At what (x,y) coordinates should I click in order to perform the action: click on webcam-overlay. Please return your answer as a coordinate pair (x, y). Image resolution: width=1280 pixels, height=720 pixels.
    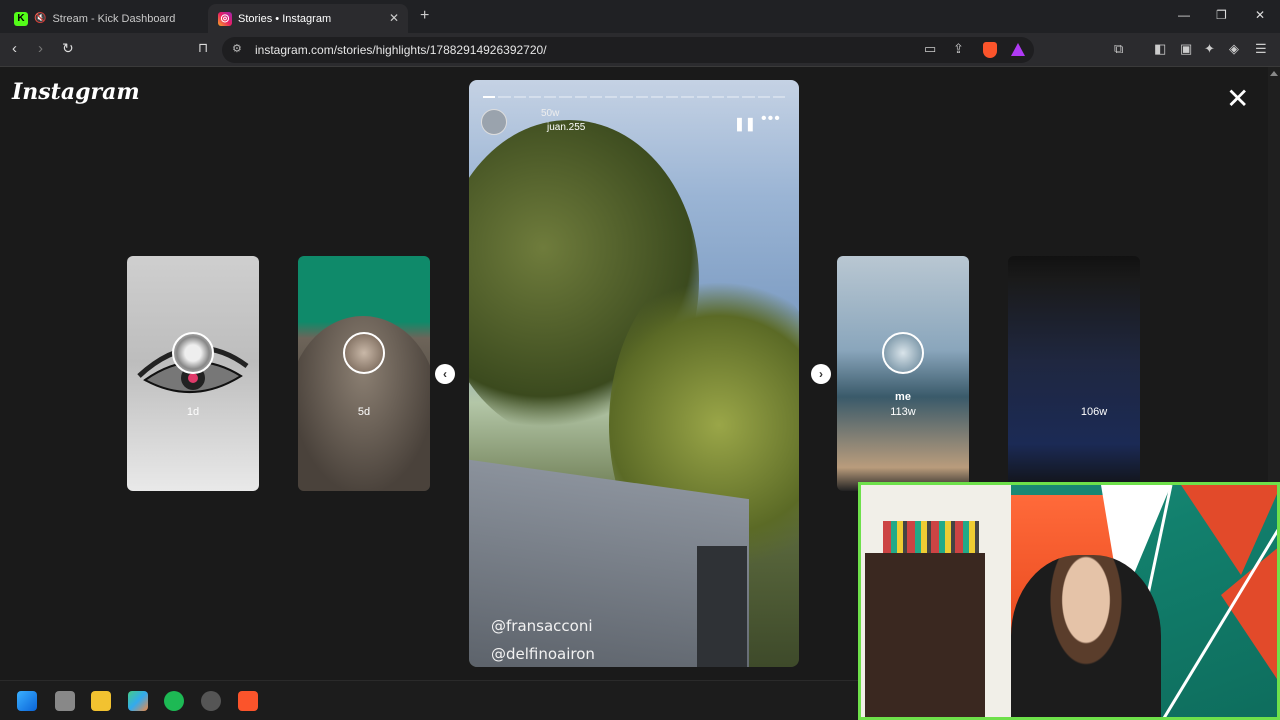
    Looking at the image, I should click on (1069, 601).